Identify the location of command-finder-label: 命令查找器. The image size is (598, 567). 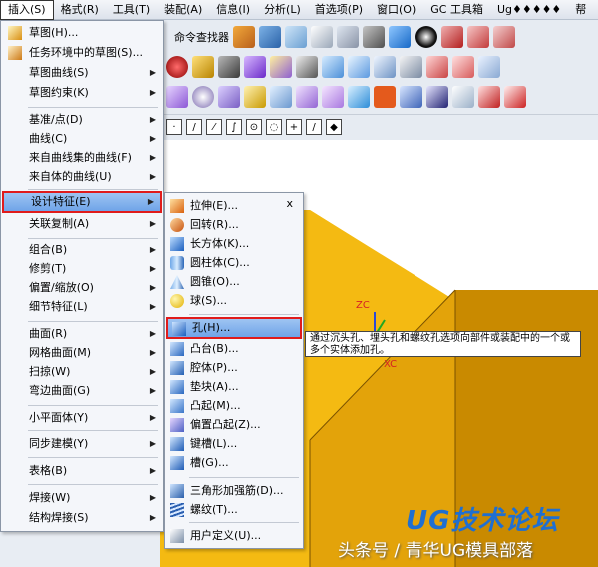
(197, 37).